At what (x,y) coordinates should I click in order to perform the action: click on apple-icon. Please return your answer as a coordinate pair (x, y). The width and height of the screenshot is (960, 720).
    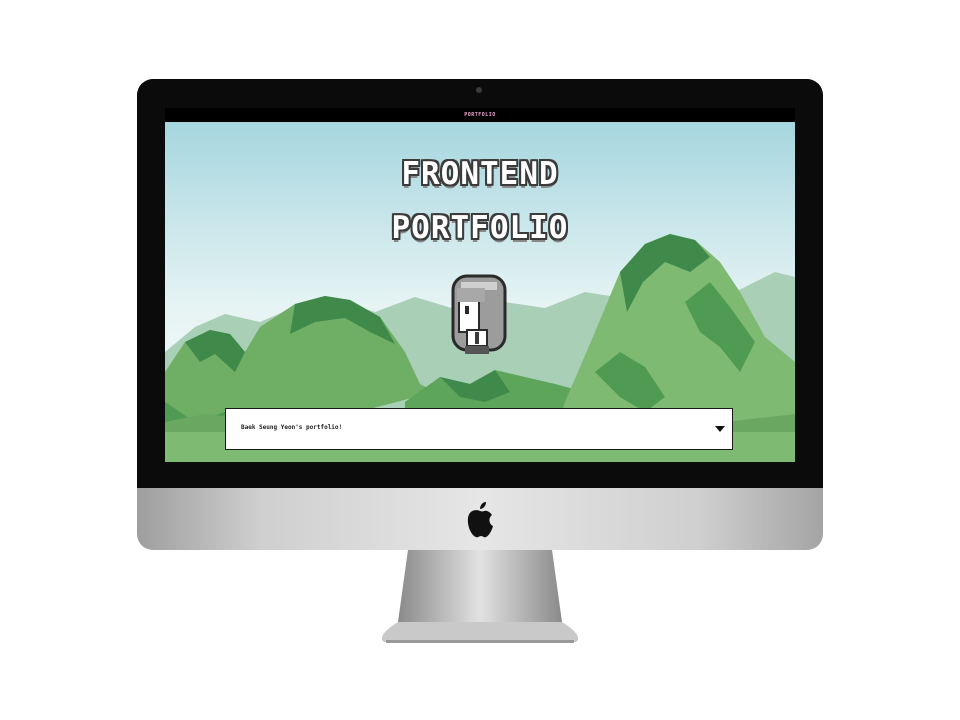
    Looking at the image, I should click on (480, 520).